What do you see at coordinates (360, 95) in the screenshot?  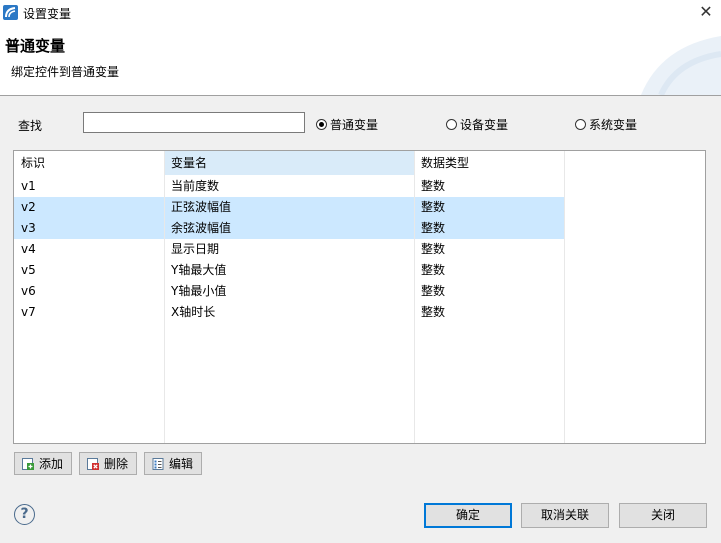 I see `header-separator` at bounding box center [360, 95].